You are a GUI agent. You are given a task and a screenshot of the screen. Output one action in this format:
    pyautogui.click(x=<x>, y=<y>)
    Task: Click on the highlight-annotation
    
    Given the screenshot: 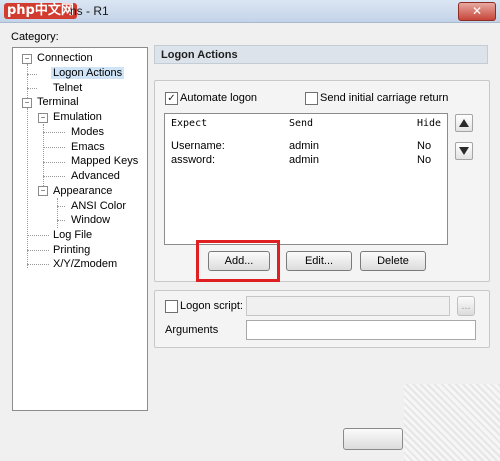 What is the action you would take?
    pyautogui.click(x=238, y=261)
    